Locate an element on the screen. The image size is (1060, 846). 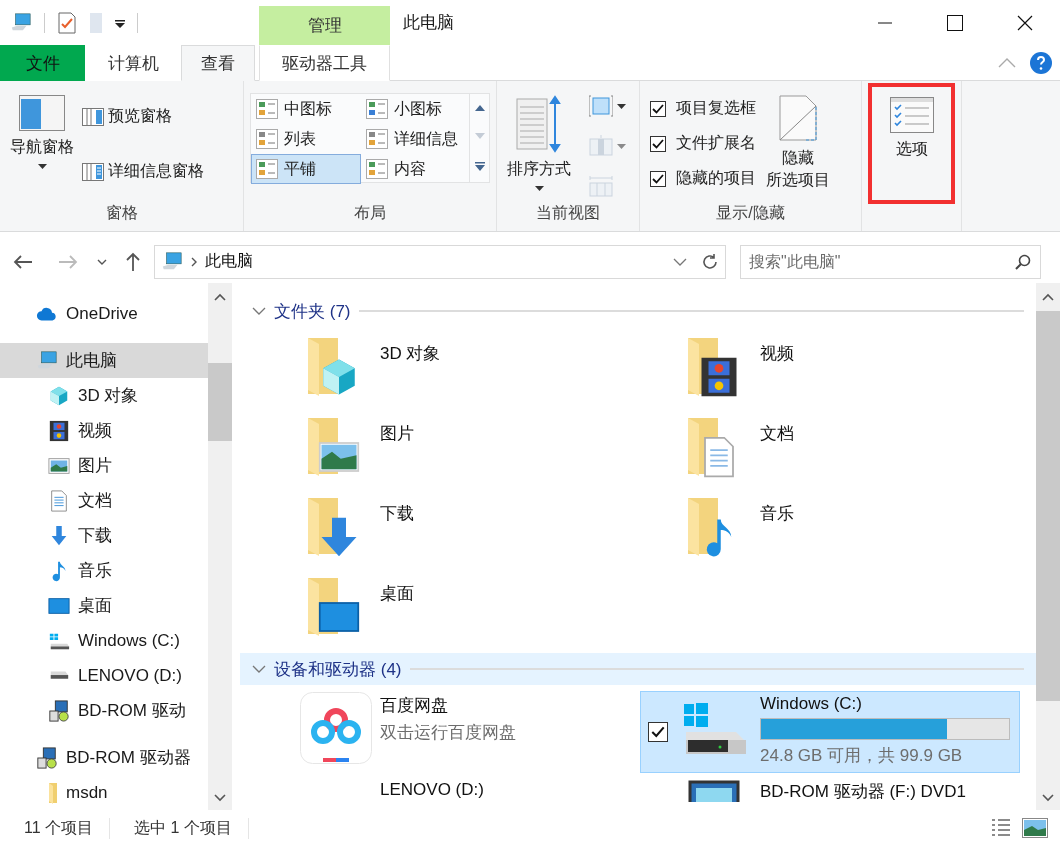
checkbox-label: 项目复选框 is located at coordinates (716, 108).